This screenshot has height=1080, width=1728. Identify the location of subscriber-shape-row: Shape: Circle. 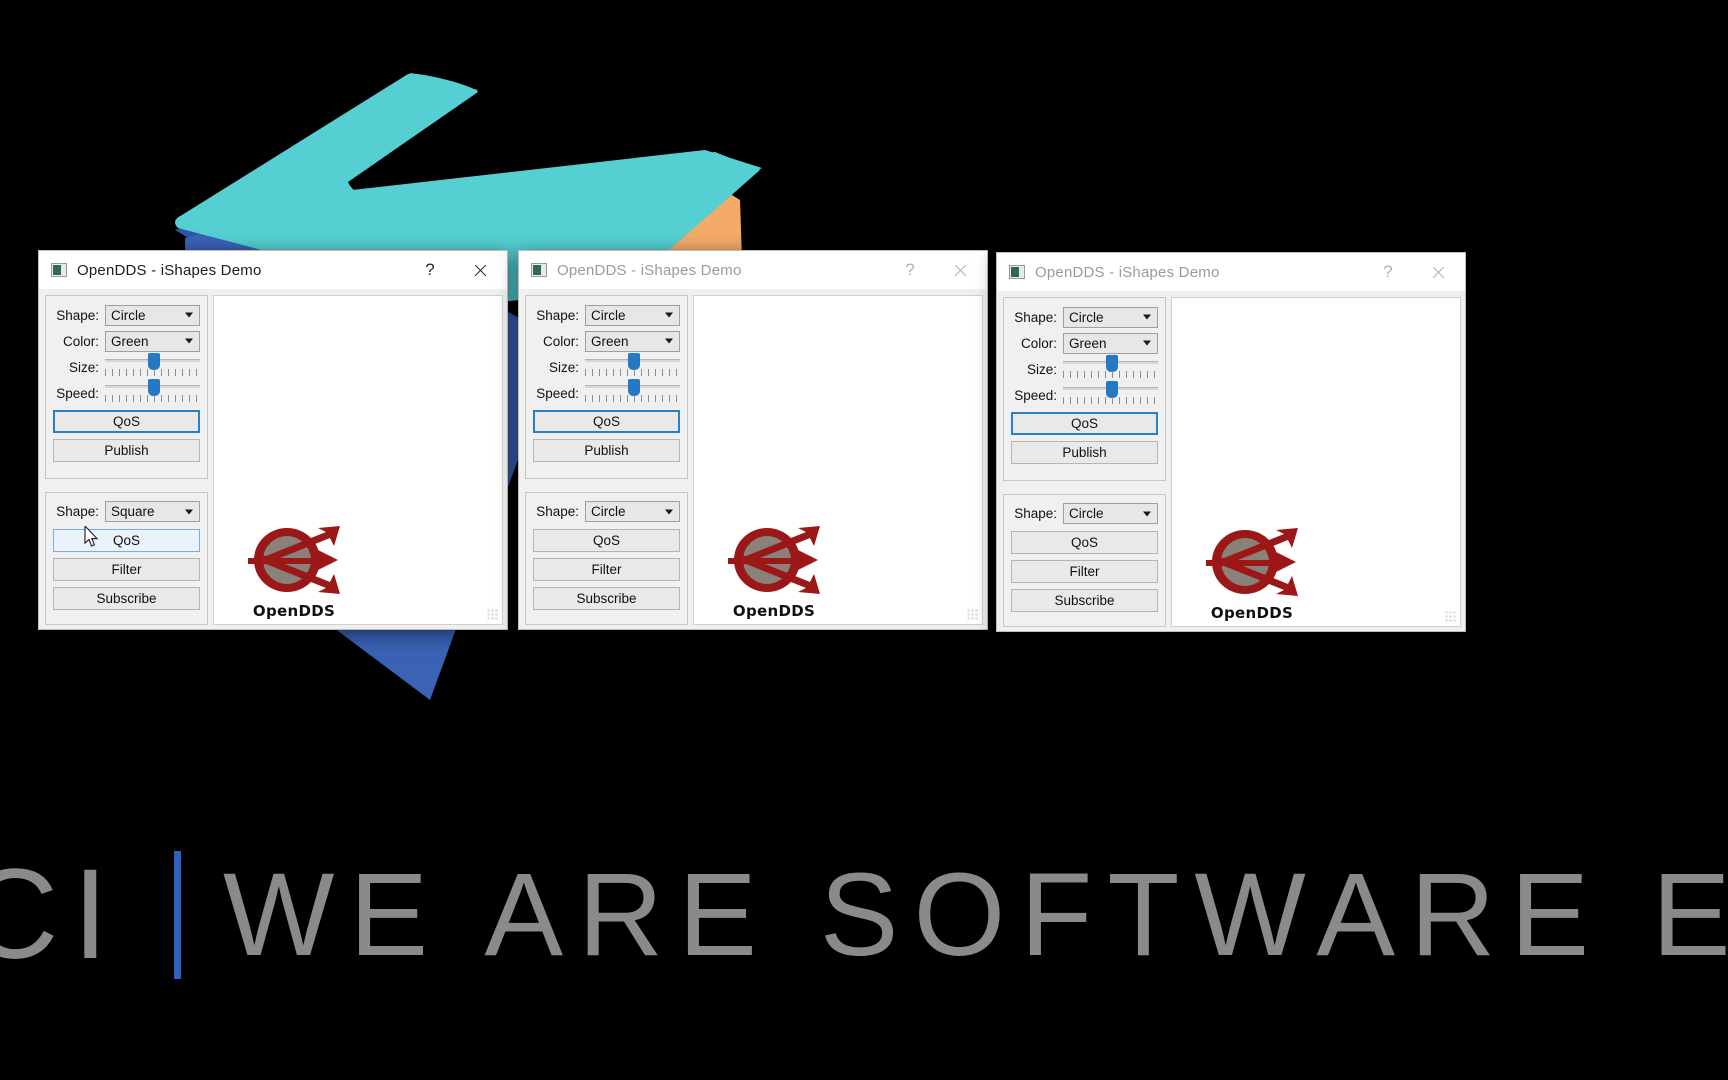
(1084, 514).